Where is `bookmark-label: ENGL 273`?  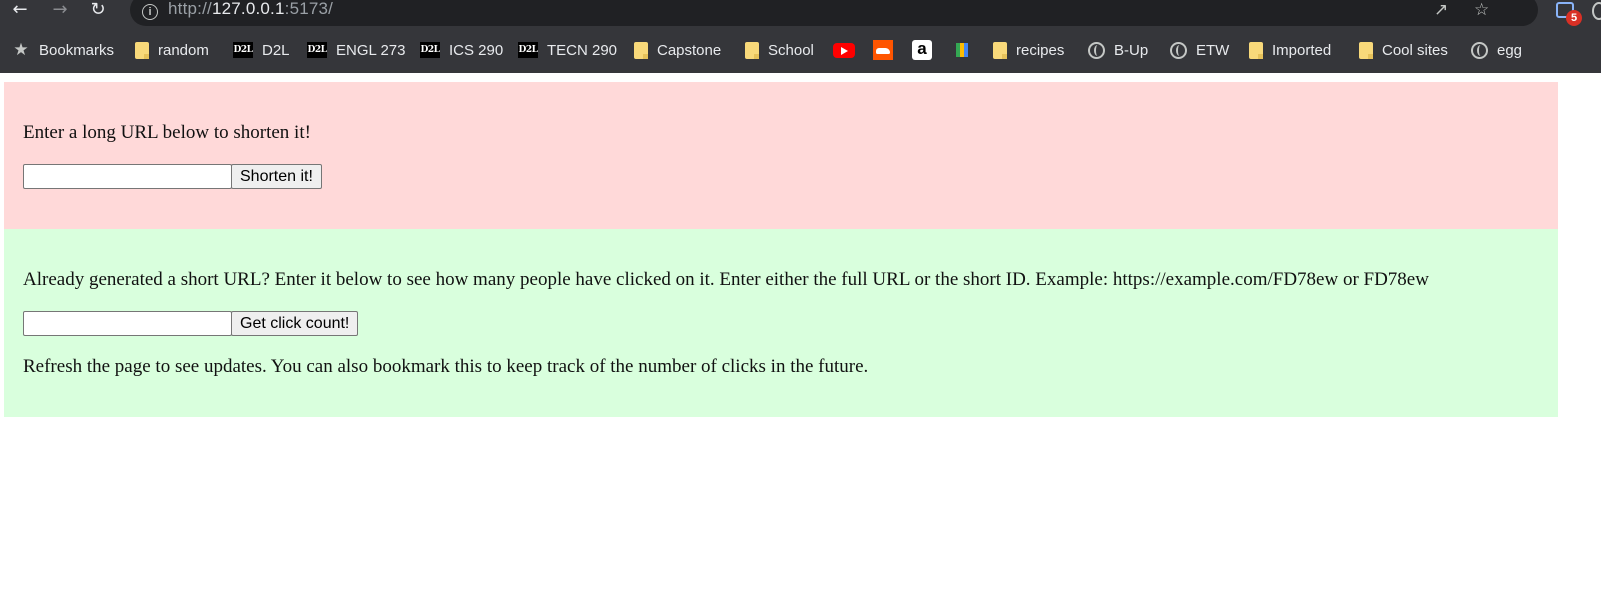 bookmark-label: ENGL 273 is located at coordinates (371, 50).